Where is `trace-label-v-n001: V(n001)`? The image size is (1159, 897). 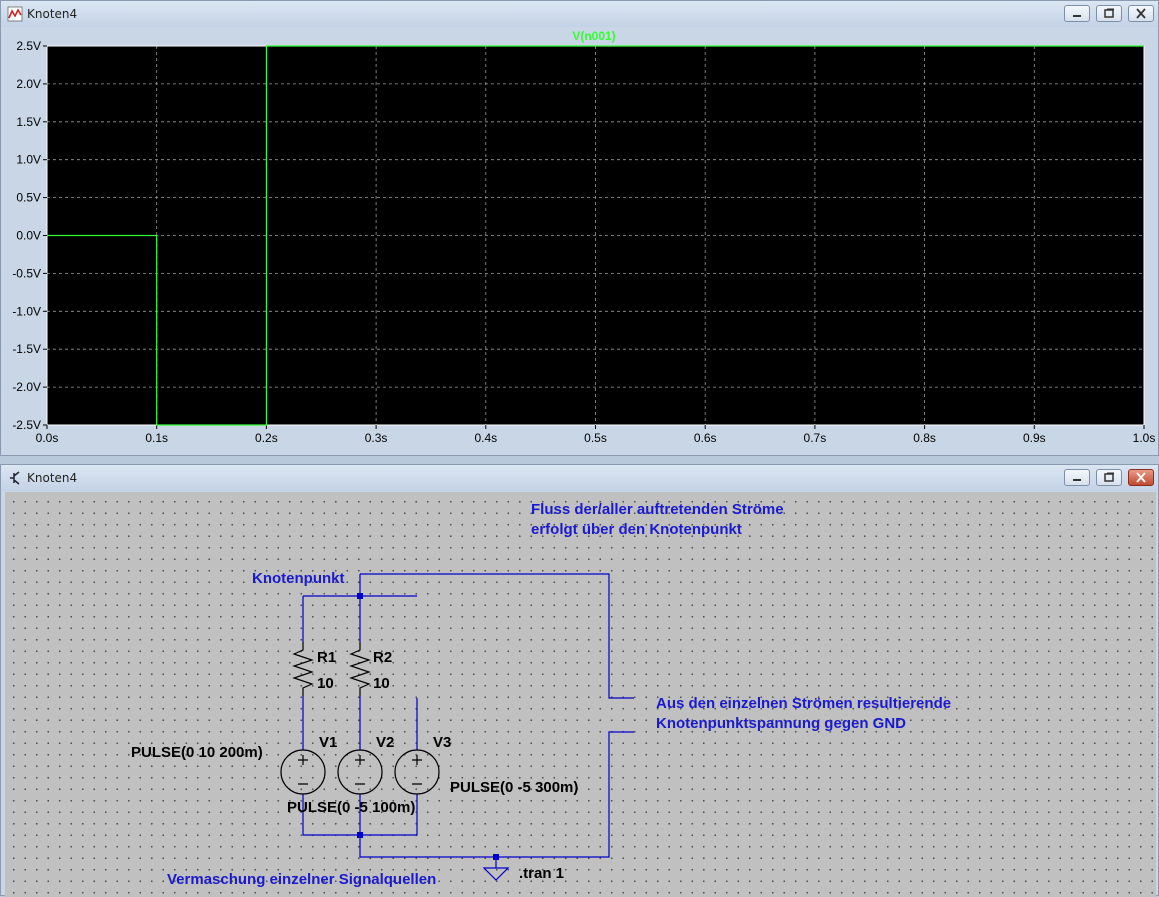
trace-label-v-n001: V(n001) is located at coordinates (593, 36).